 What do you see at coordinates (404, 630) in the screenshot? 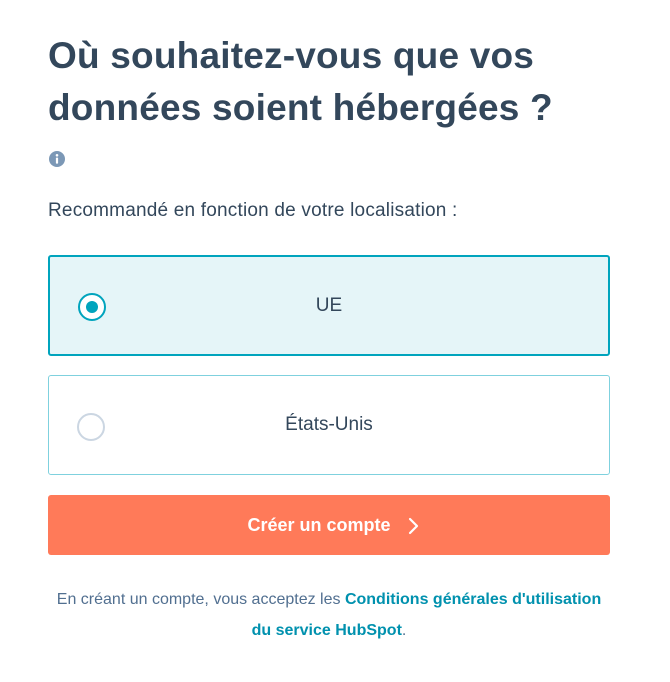
I see `terms-suffix: .` at bounding box center [404, 630].